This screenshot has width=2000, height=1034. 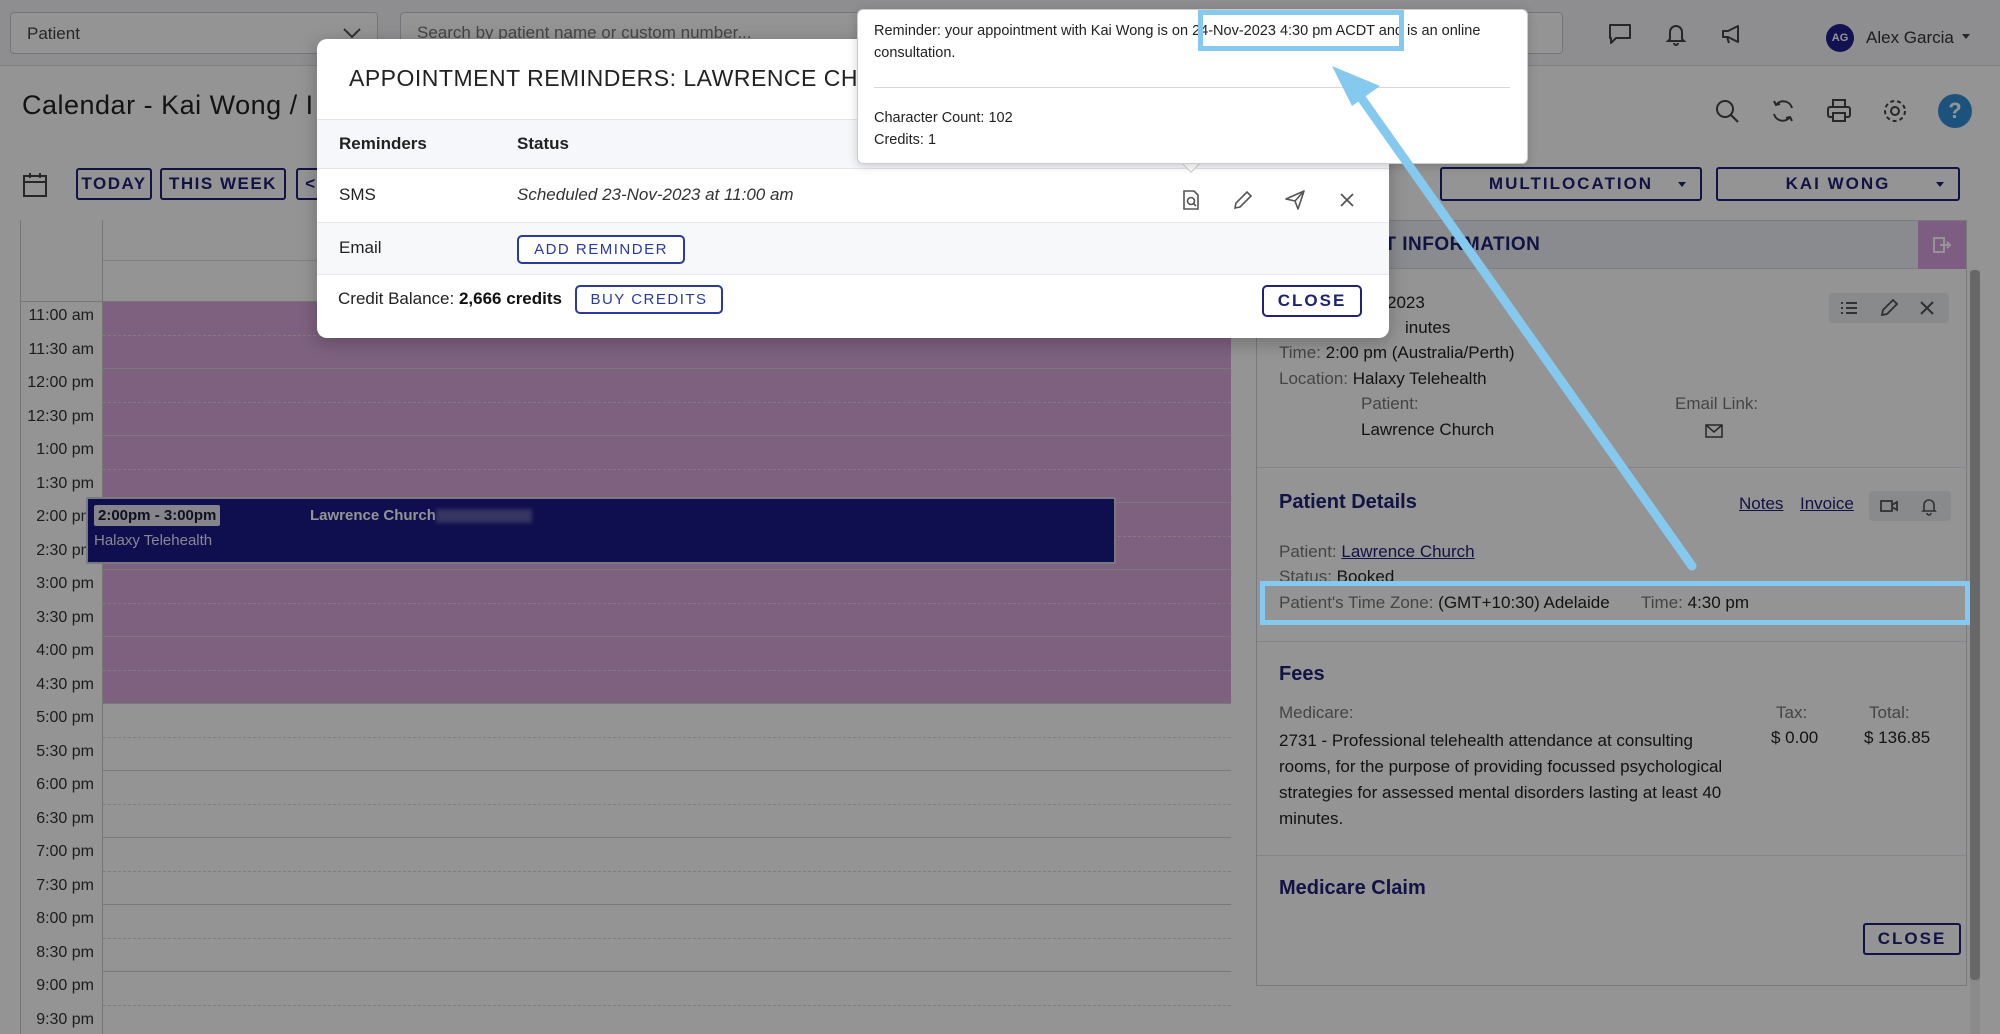 I want to click on reminder-row-sms: SMS Scheduled 23-Nov-2023 at 11:00 am, so click(x=853, y=196).